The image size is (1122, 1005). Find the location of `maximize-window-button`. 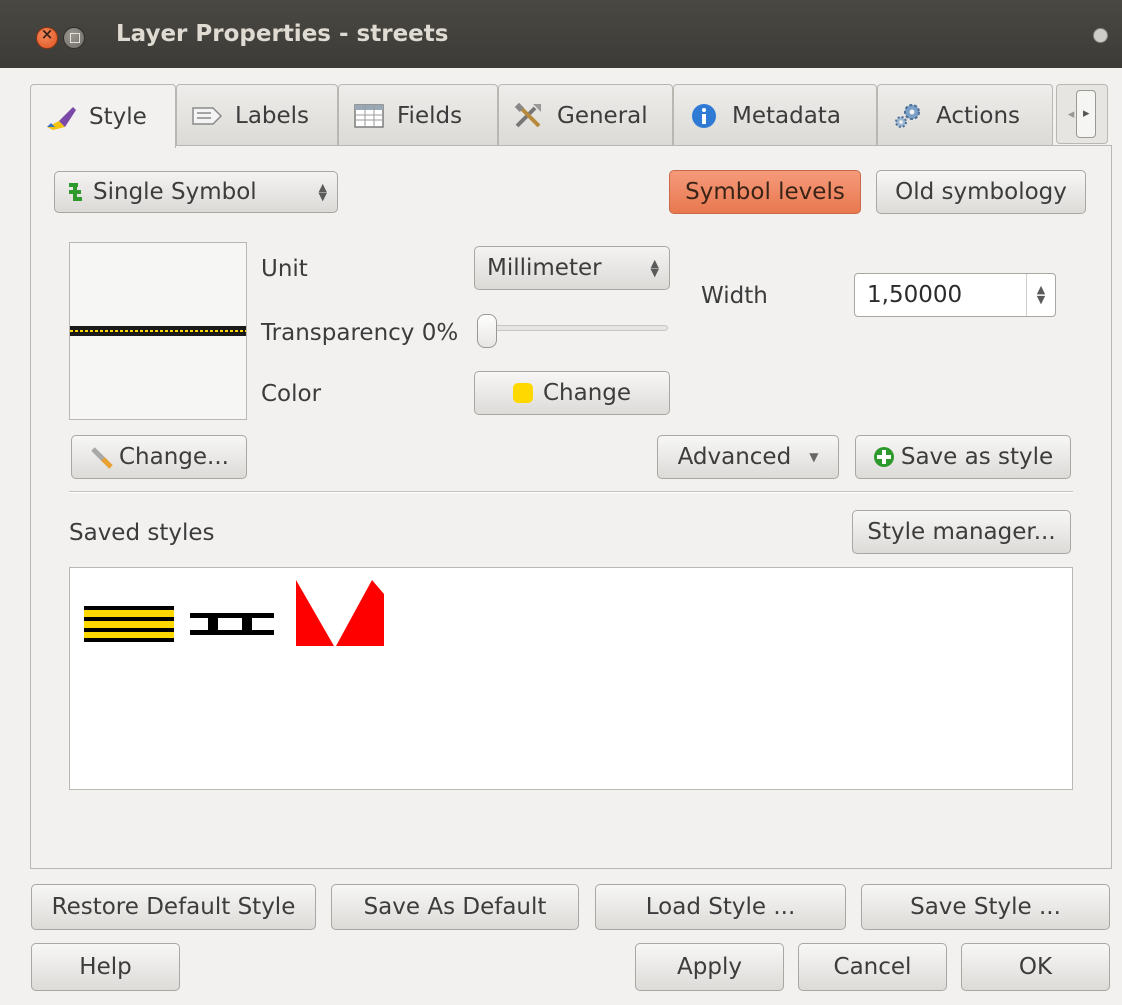

maximize-window-button is located at coordinates (74, 38).